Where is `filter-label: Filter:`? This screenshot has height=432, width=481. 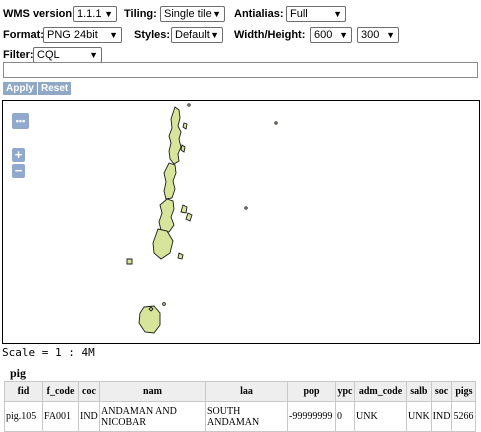
filter-label: Filter: is located at coordinates (18, 55).